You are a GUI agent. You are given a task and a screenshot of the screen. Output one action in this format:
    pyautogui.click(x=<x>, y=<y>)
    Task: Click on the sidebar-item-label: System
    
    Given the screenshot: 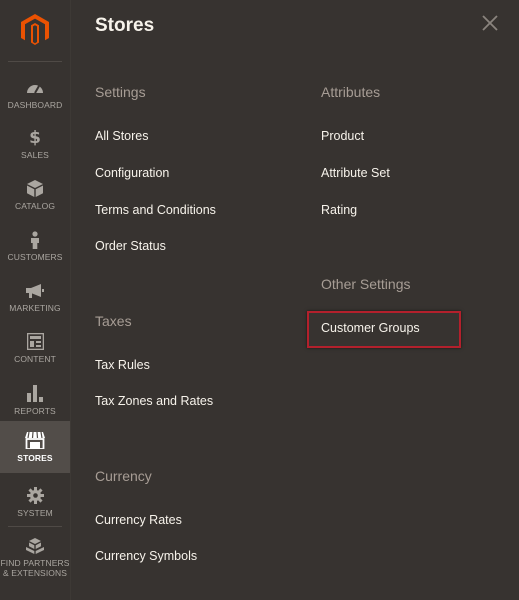 What is the action you would take?
    pyautogui.click(x=35, y=513)
    